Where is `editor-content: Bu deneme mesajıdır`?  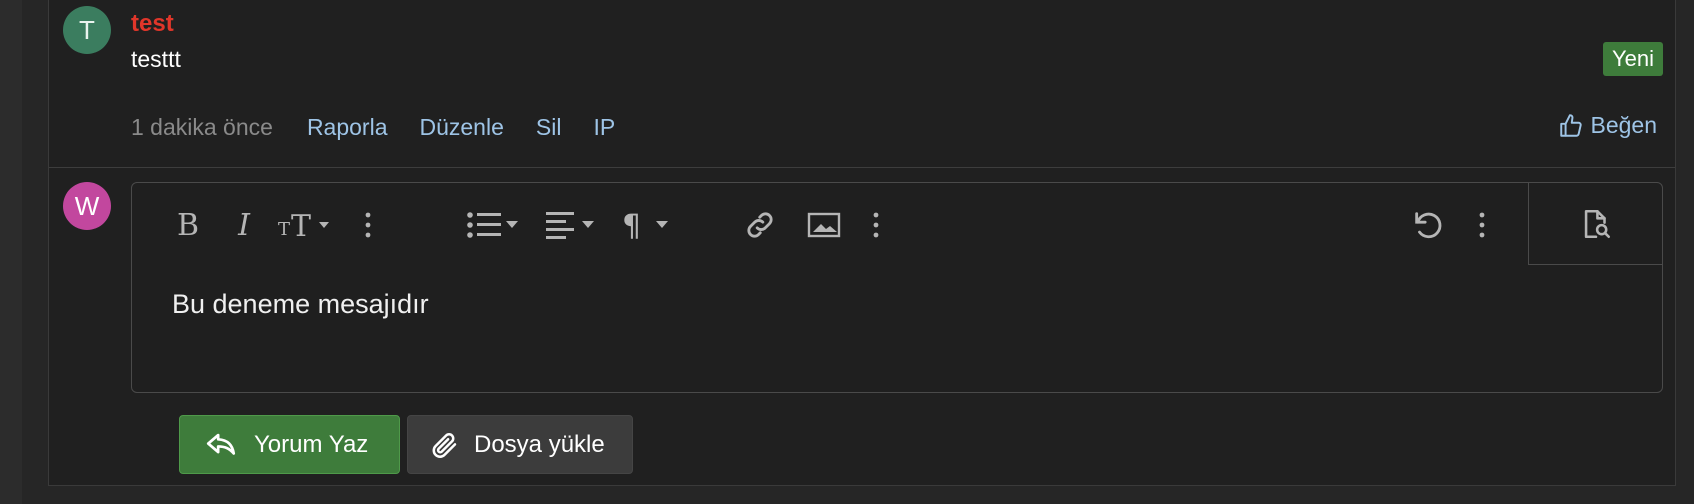 editor-content: Bu deneme mesajıdır is located at coordinates (300, 304).